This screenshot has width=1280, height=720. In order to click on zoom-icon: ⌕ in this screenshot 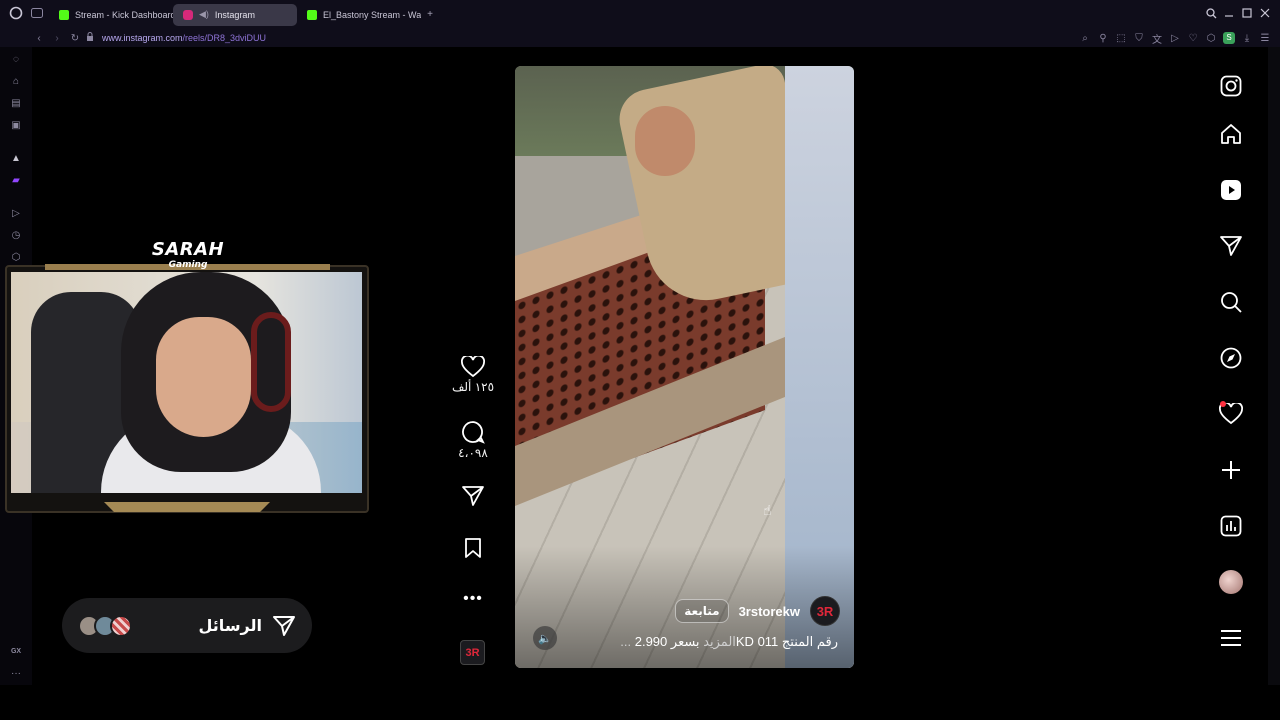, I will do `click(1085, 38)`.